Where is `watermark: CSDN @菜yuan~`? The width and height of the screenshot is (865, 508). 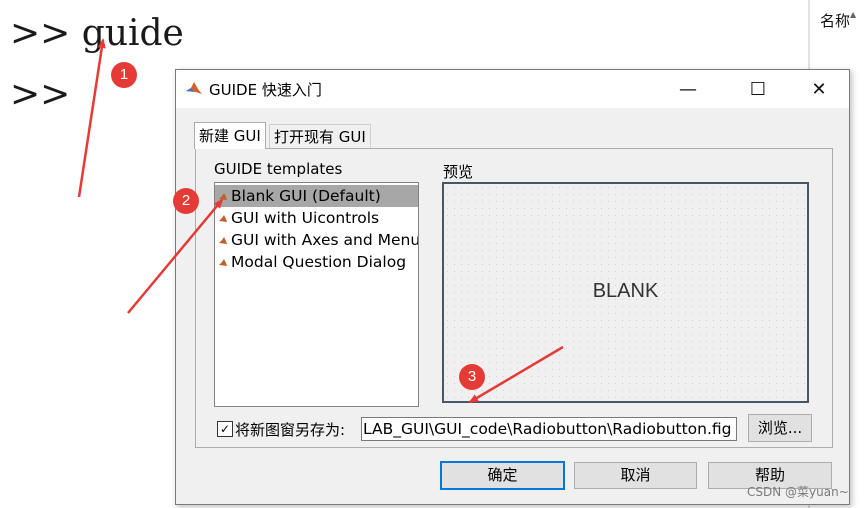 watermark: CSDN @菜yuan~ is located at coordinates (798, 492).